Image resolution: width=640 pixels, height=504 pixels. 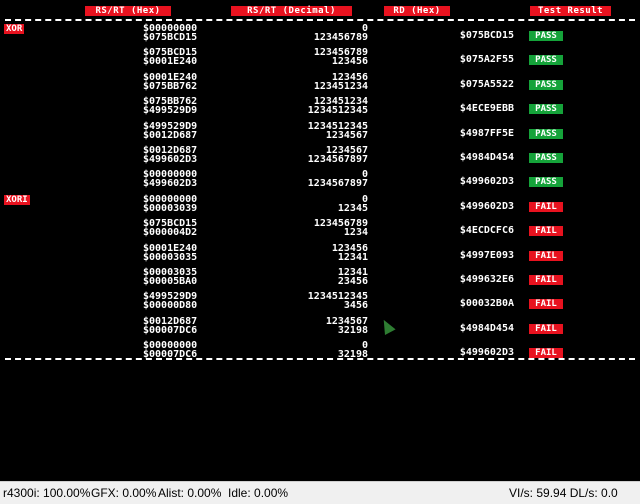 I want to click on header-rs-rt-hex: RS/RT (Hex), so click(x=128, y=11).